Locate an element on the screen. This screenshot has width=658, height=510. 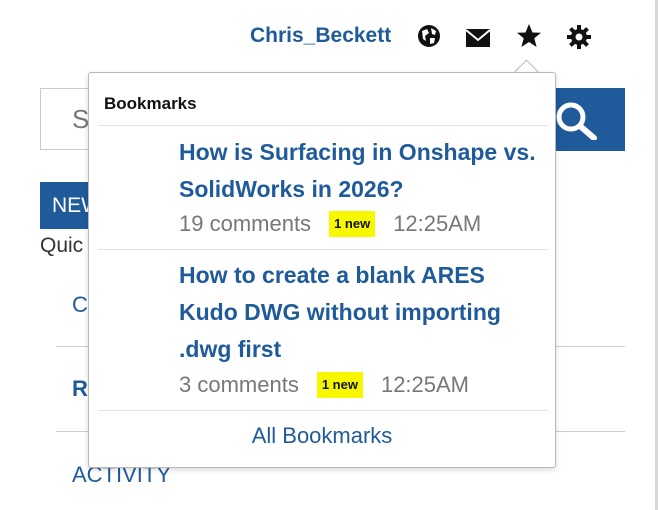
comment-count: 3 comments is located at coordinates (239, 384).